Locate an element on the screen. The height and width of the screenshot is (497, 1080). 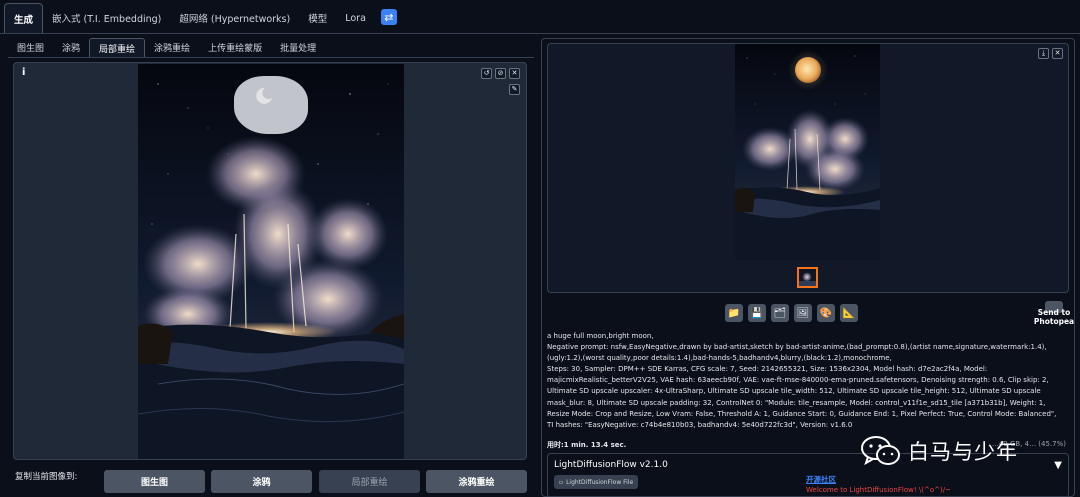
tab-lora: Lora is located at coordinates (355, 18).